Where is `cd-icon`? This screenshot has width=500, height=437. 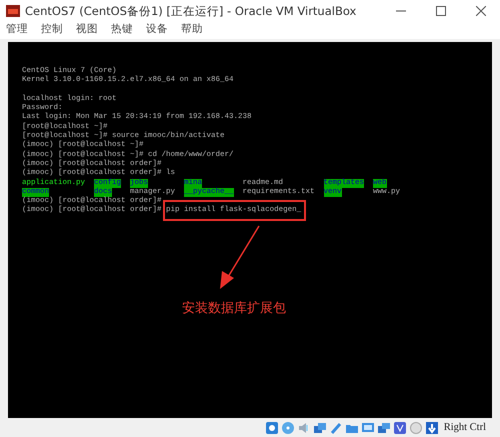 cd-icon is located at coordinates (287, 427).